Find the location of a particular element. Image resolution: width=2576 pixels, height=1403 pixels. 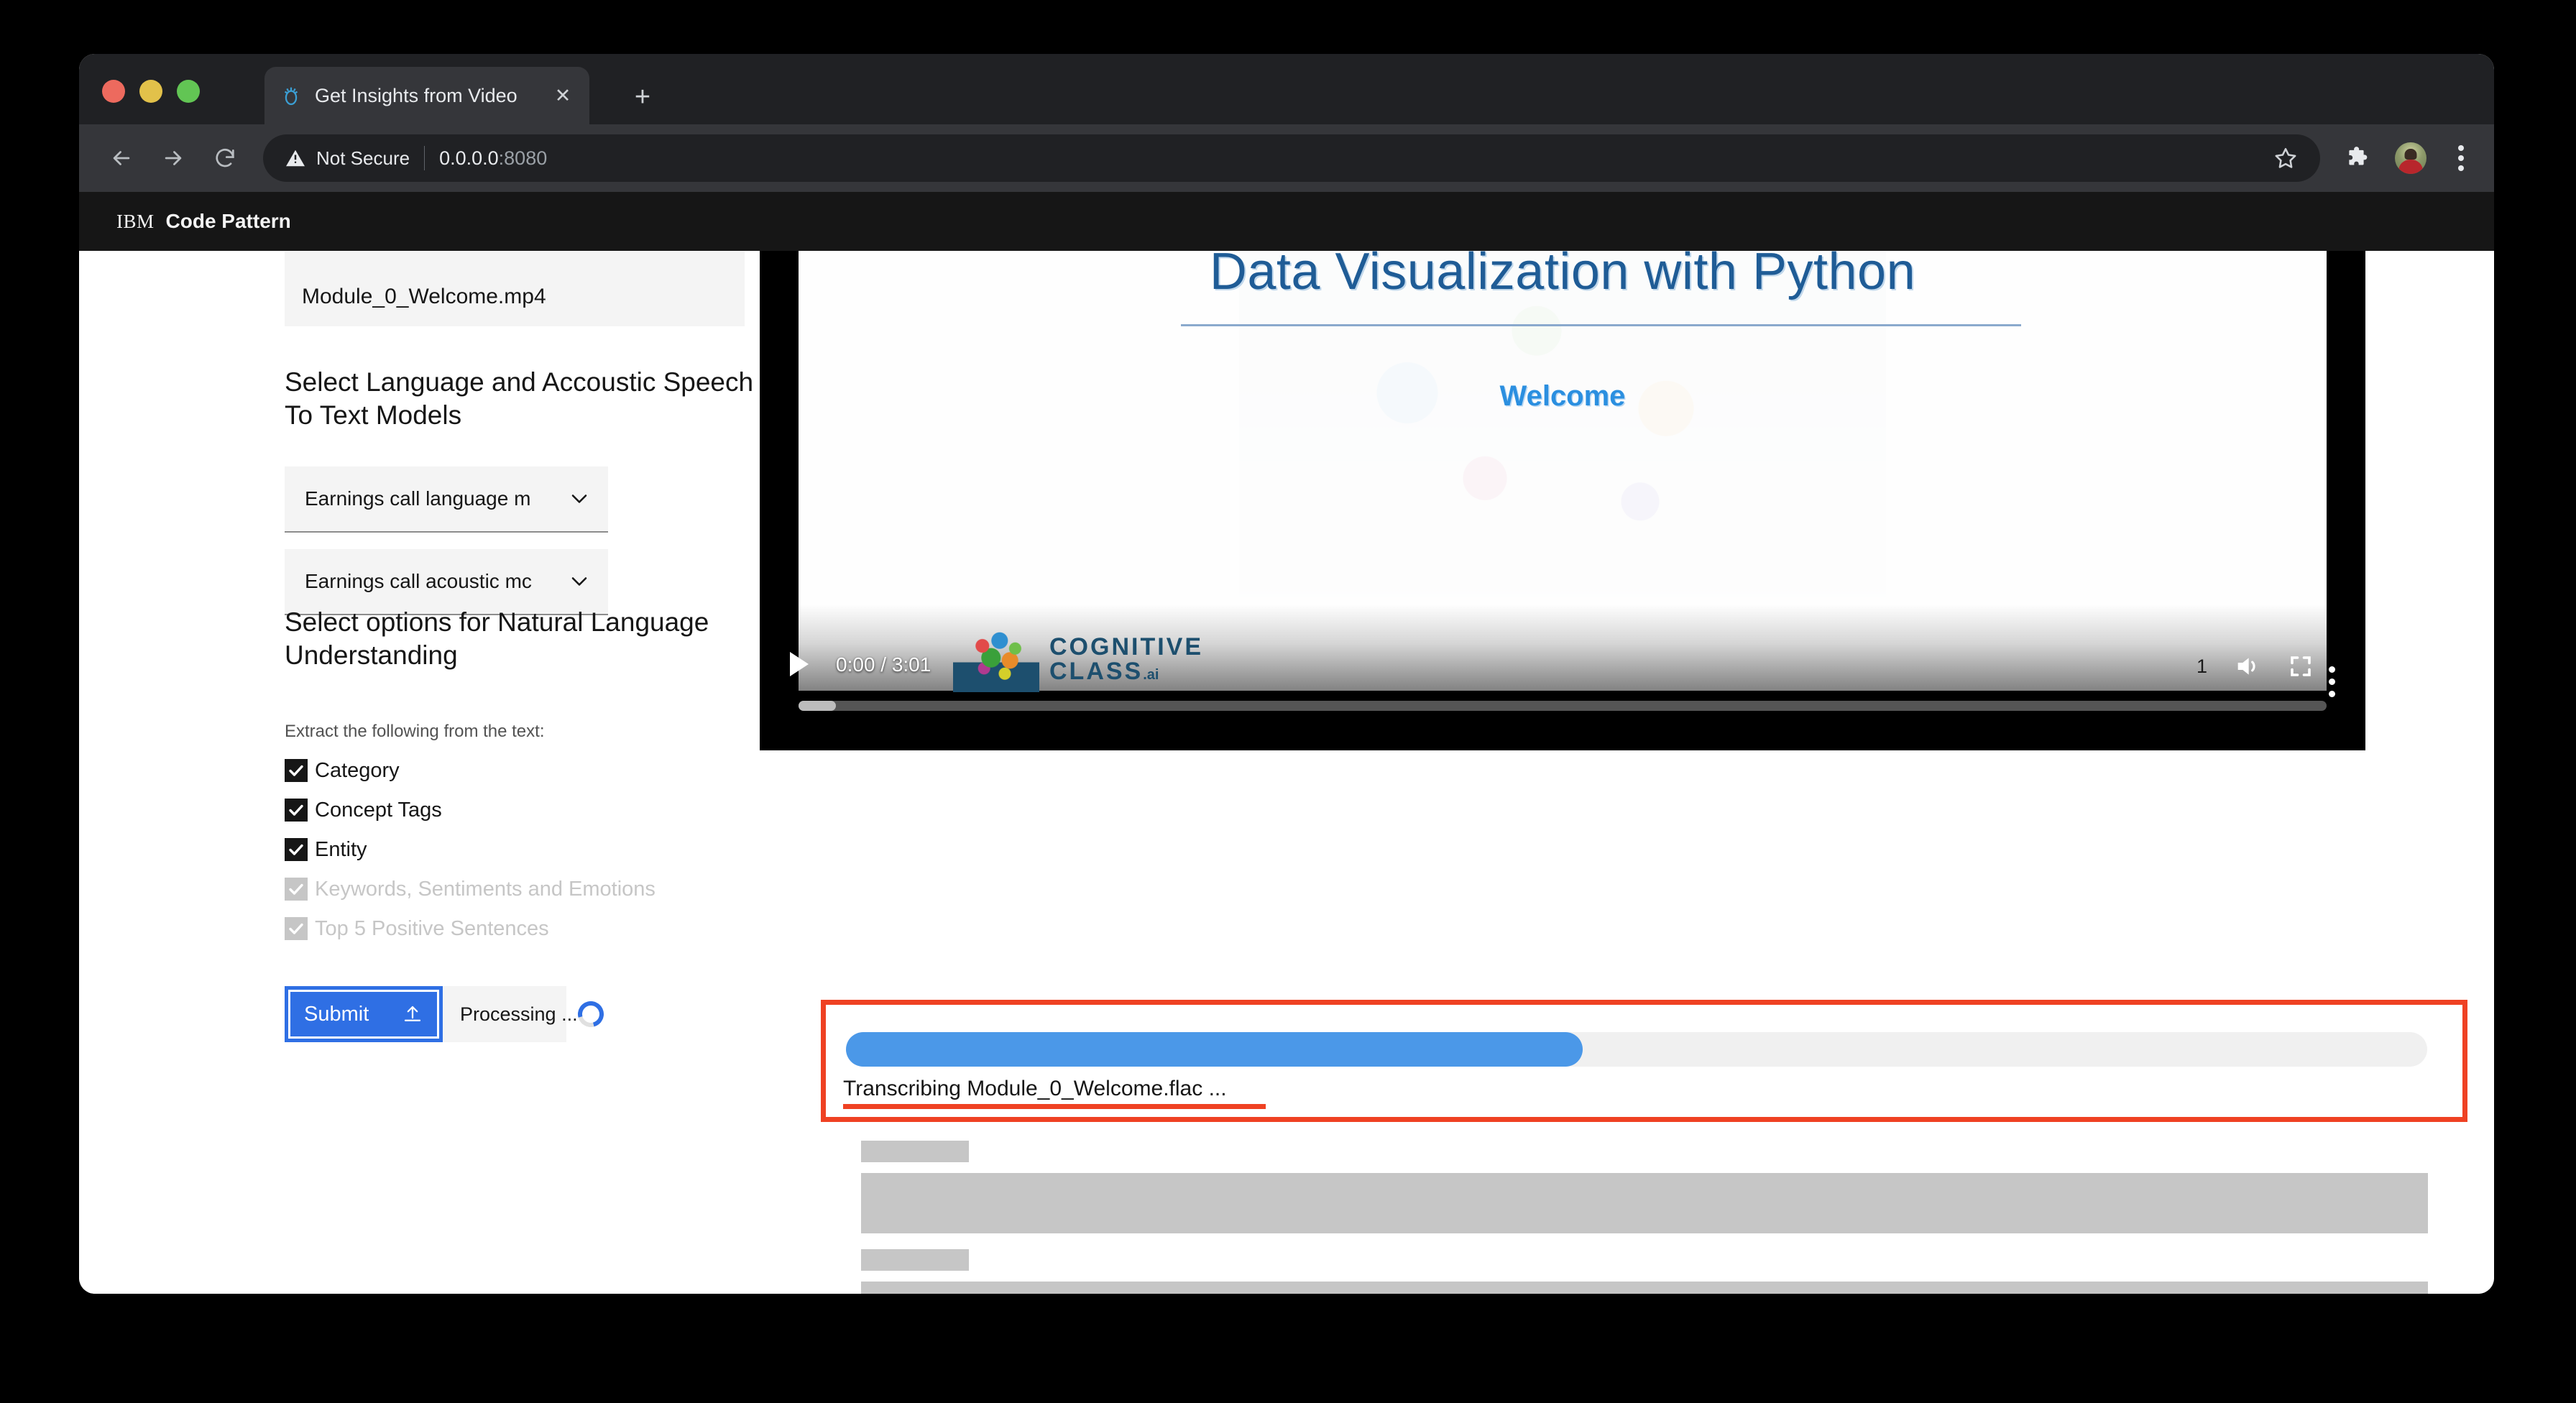

language-model-select: Earnings call language m is located at coordinates (446, 499).